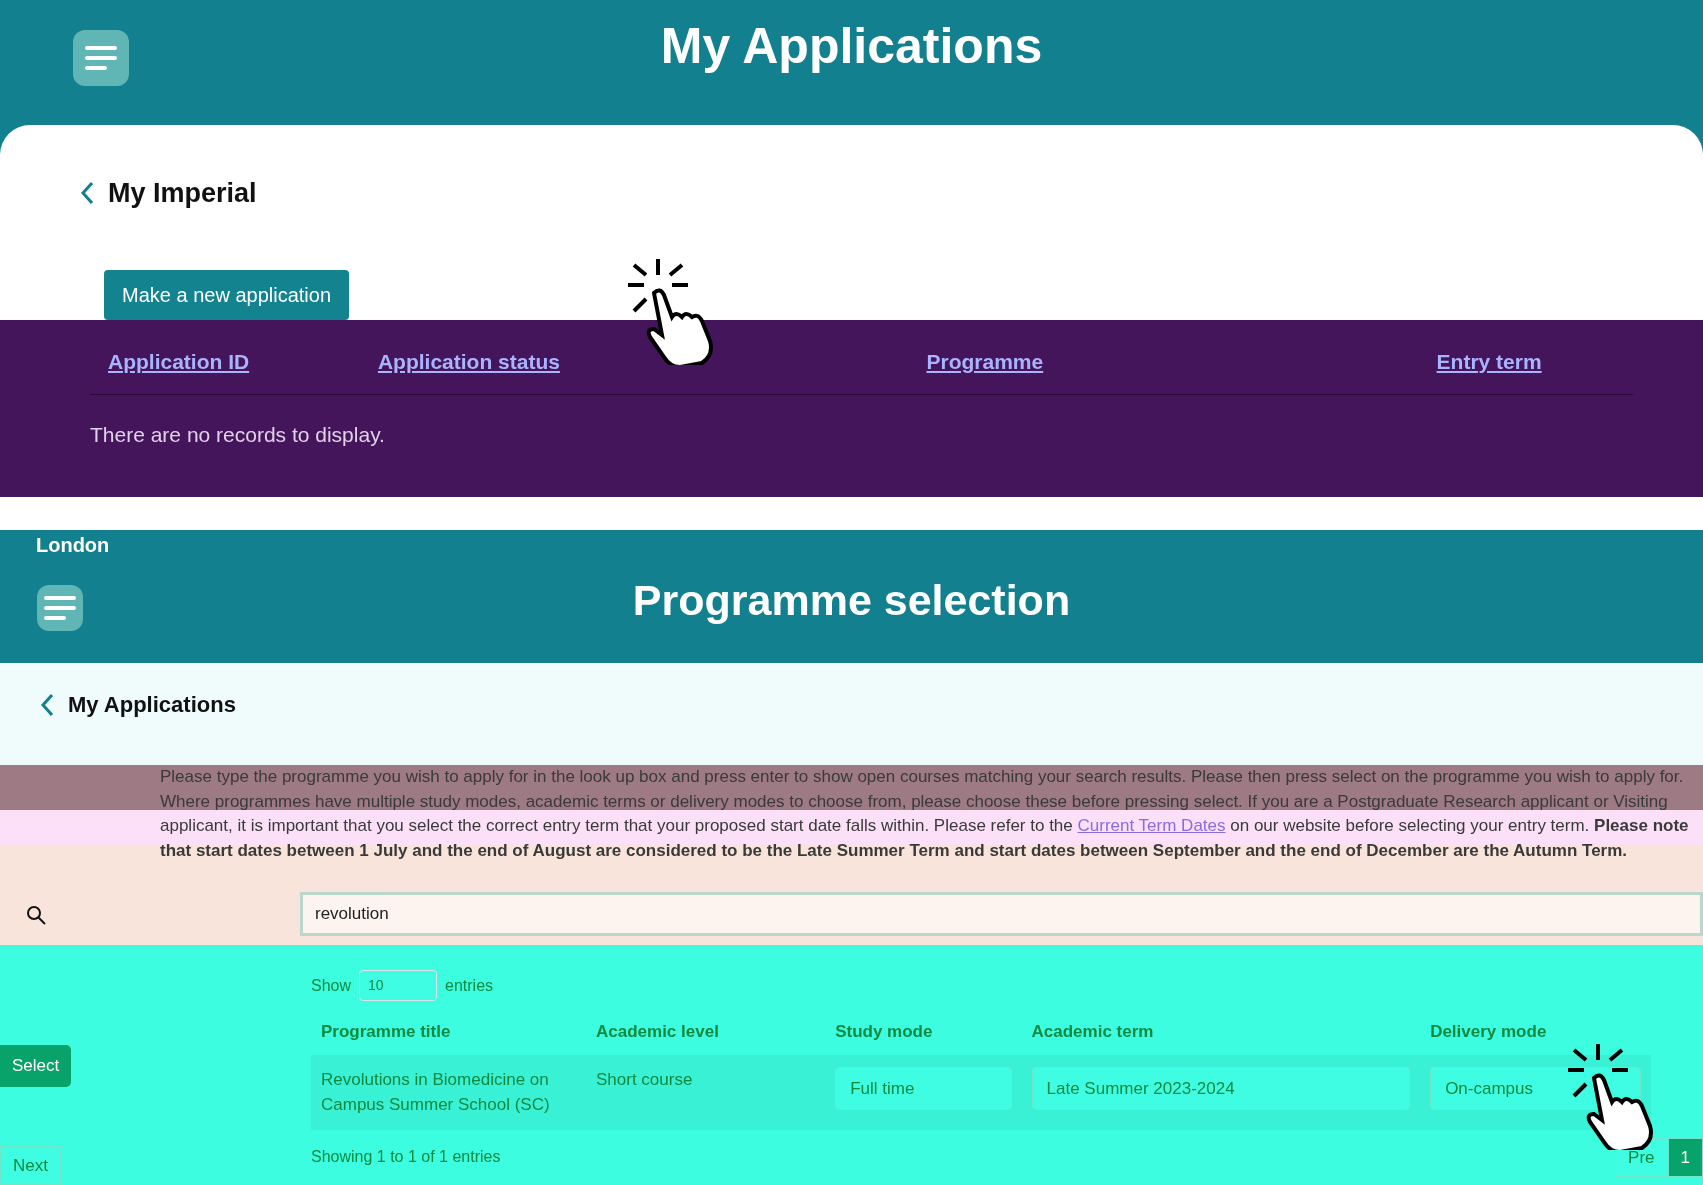  I want to click on column-header: Programme title, so click(448, 1032).